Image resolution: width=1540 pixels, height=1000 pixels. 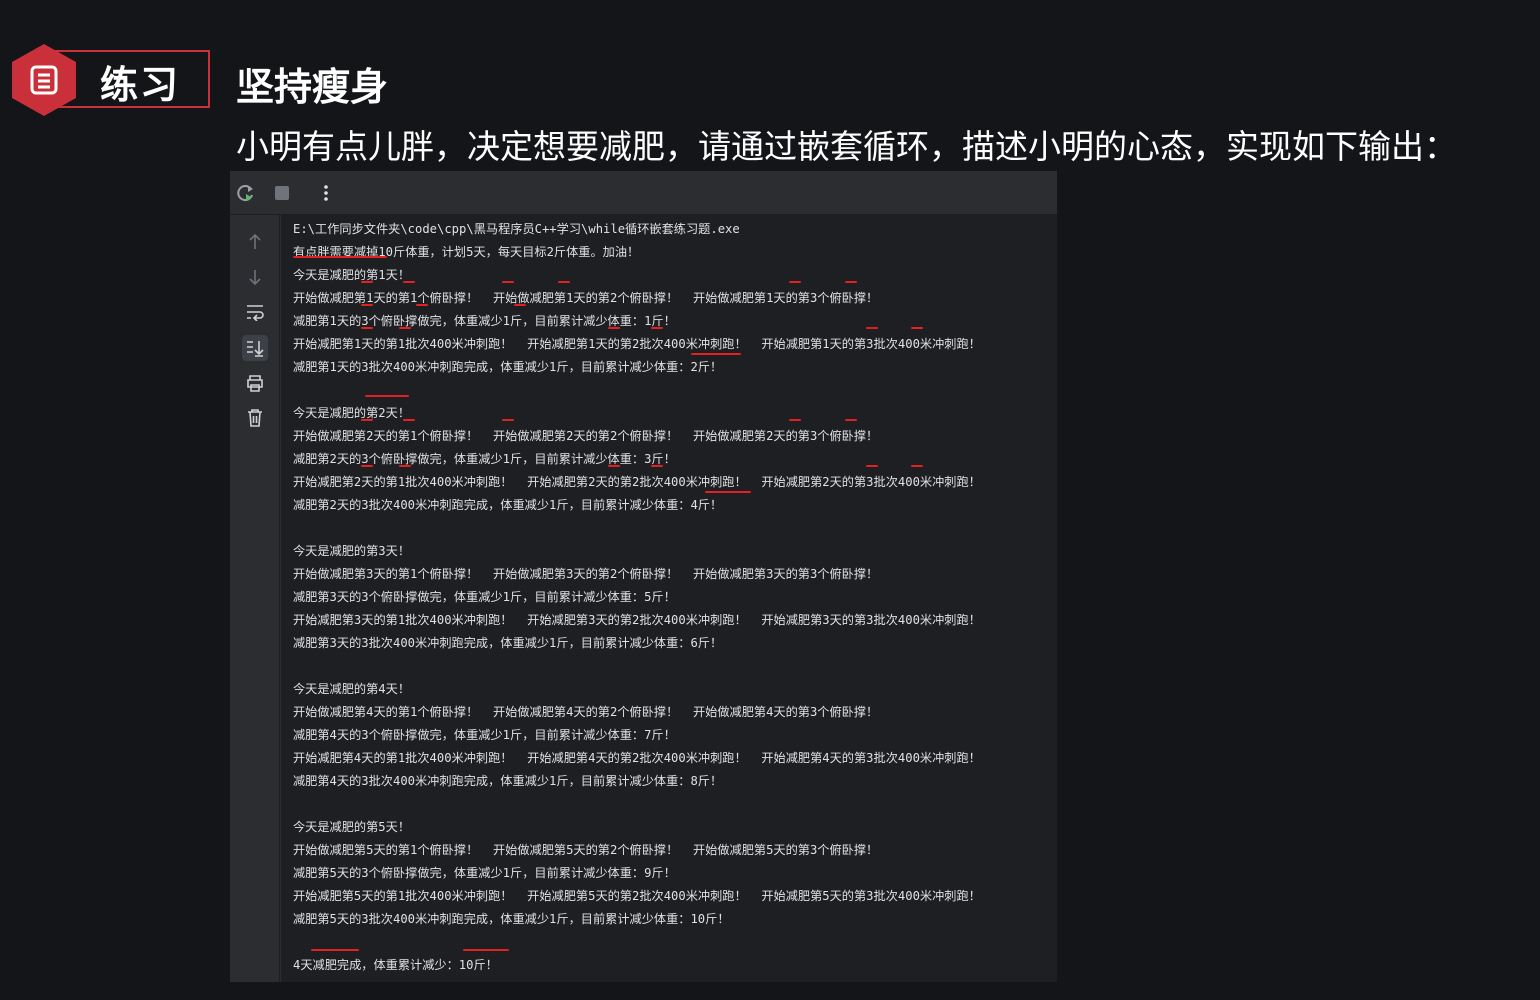 I want to click on console-line: 今天是减肥的第4天！, so click(x=352, y=689).